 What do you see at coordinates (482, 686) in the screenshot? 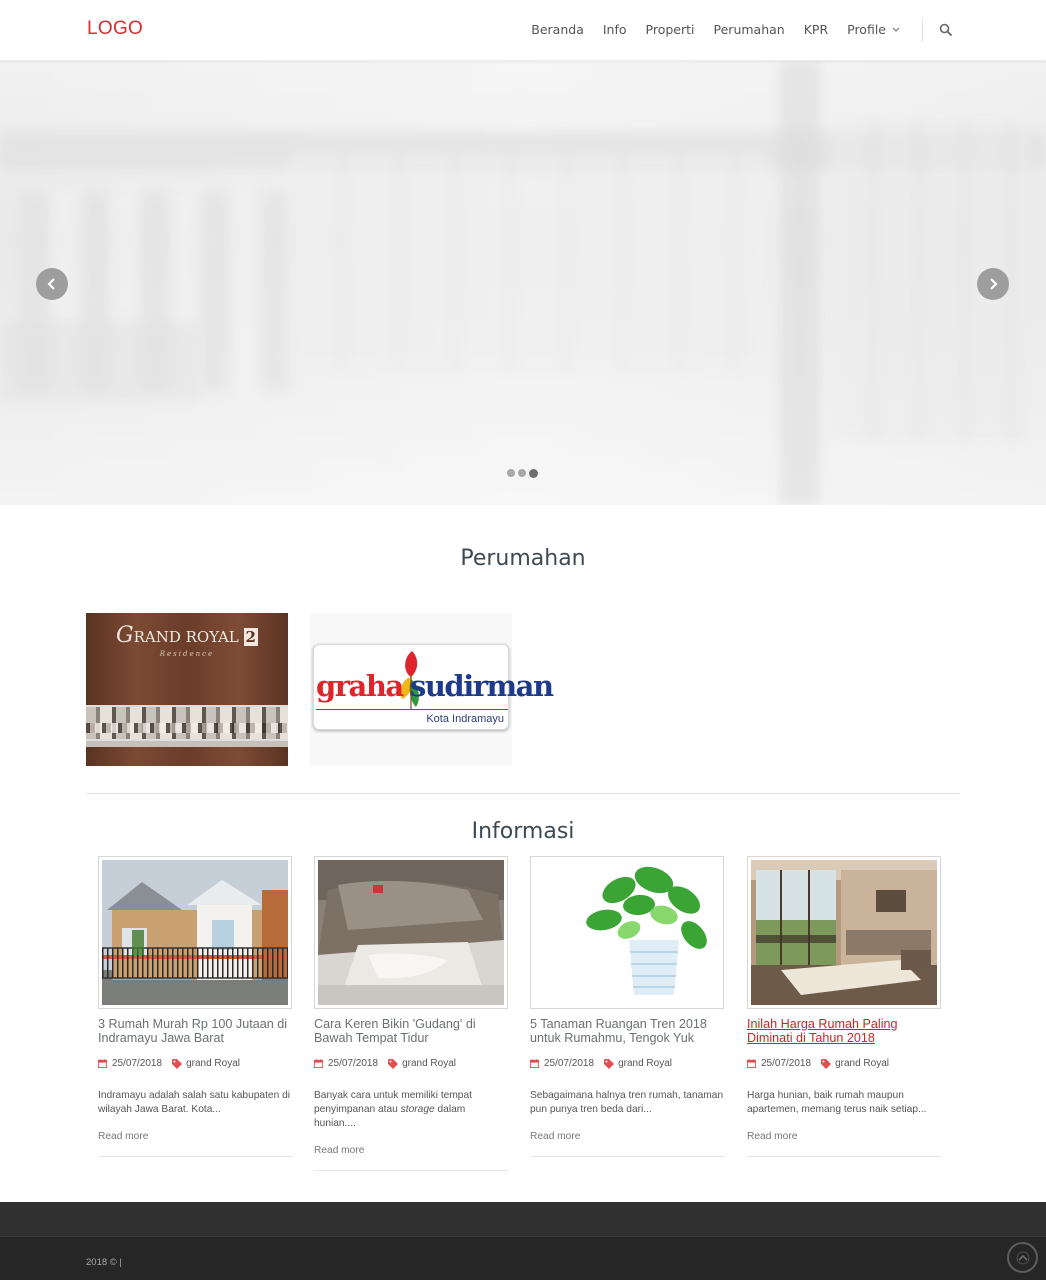
I see `estate-graha-word2: sudirman` at bounding box center [482, 686].